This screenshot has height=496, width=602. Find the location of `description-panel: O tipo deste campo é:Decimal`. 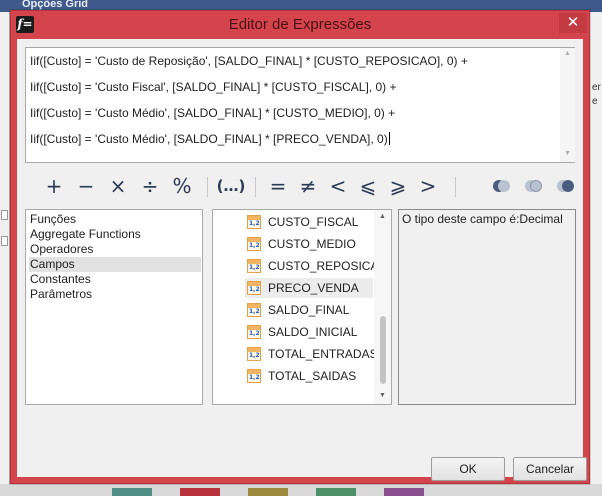

description-panel: O tipo deste campo é:Decimal is located at coordinates (487, 307).